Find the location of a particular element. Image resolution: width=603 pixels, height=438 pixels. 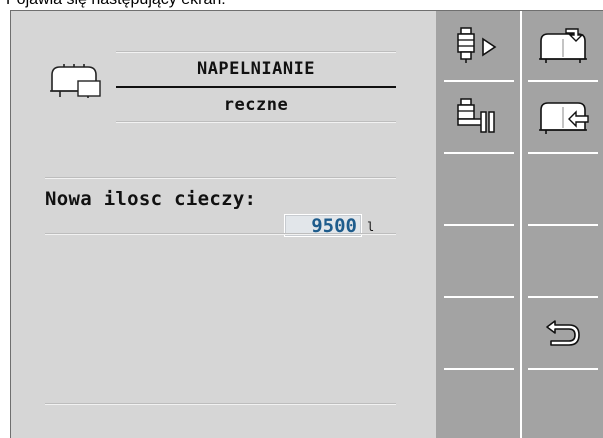

back-button is located at coordinates (562, 332).